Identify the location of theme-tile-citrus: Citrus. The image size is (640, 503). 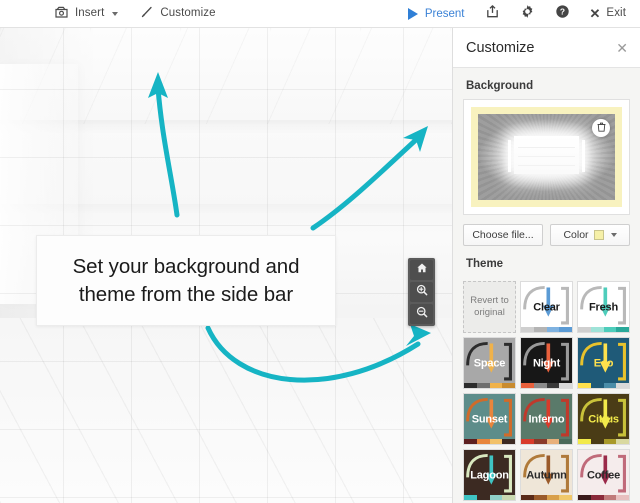
(603, 419).